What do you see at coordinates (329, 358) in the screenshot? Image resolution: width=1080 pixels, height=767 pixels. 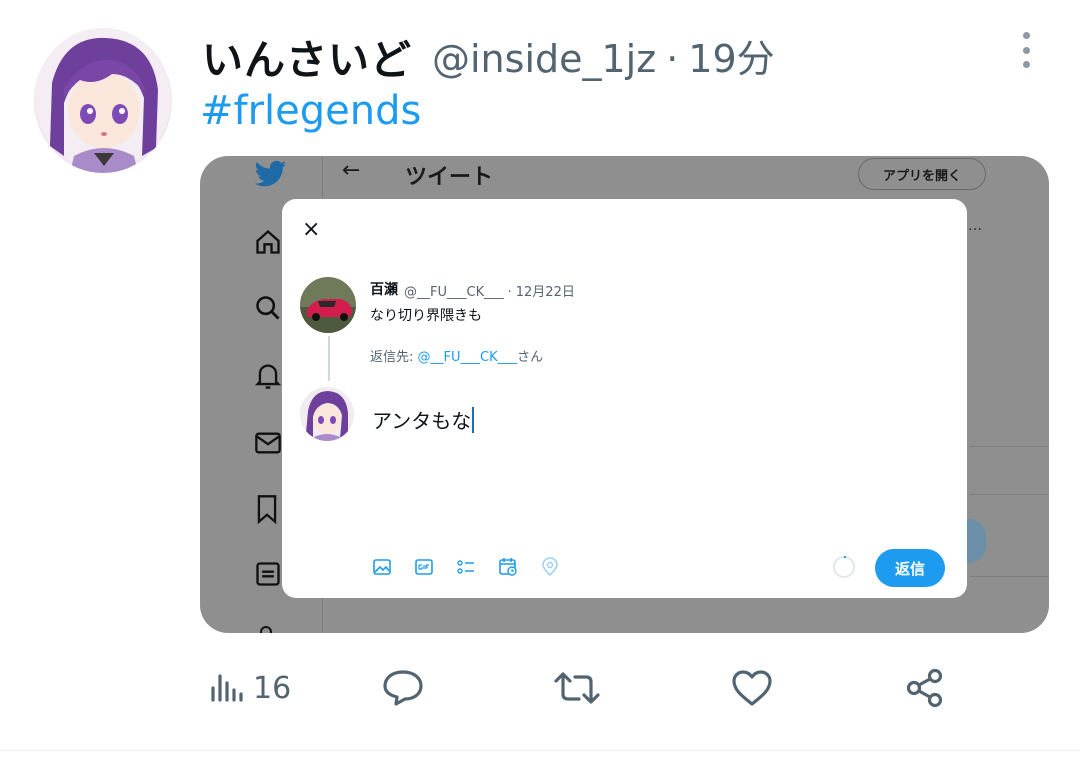 I see `thread-line` at bounding box center [329, 358].